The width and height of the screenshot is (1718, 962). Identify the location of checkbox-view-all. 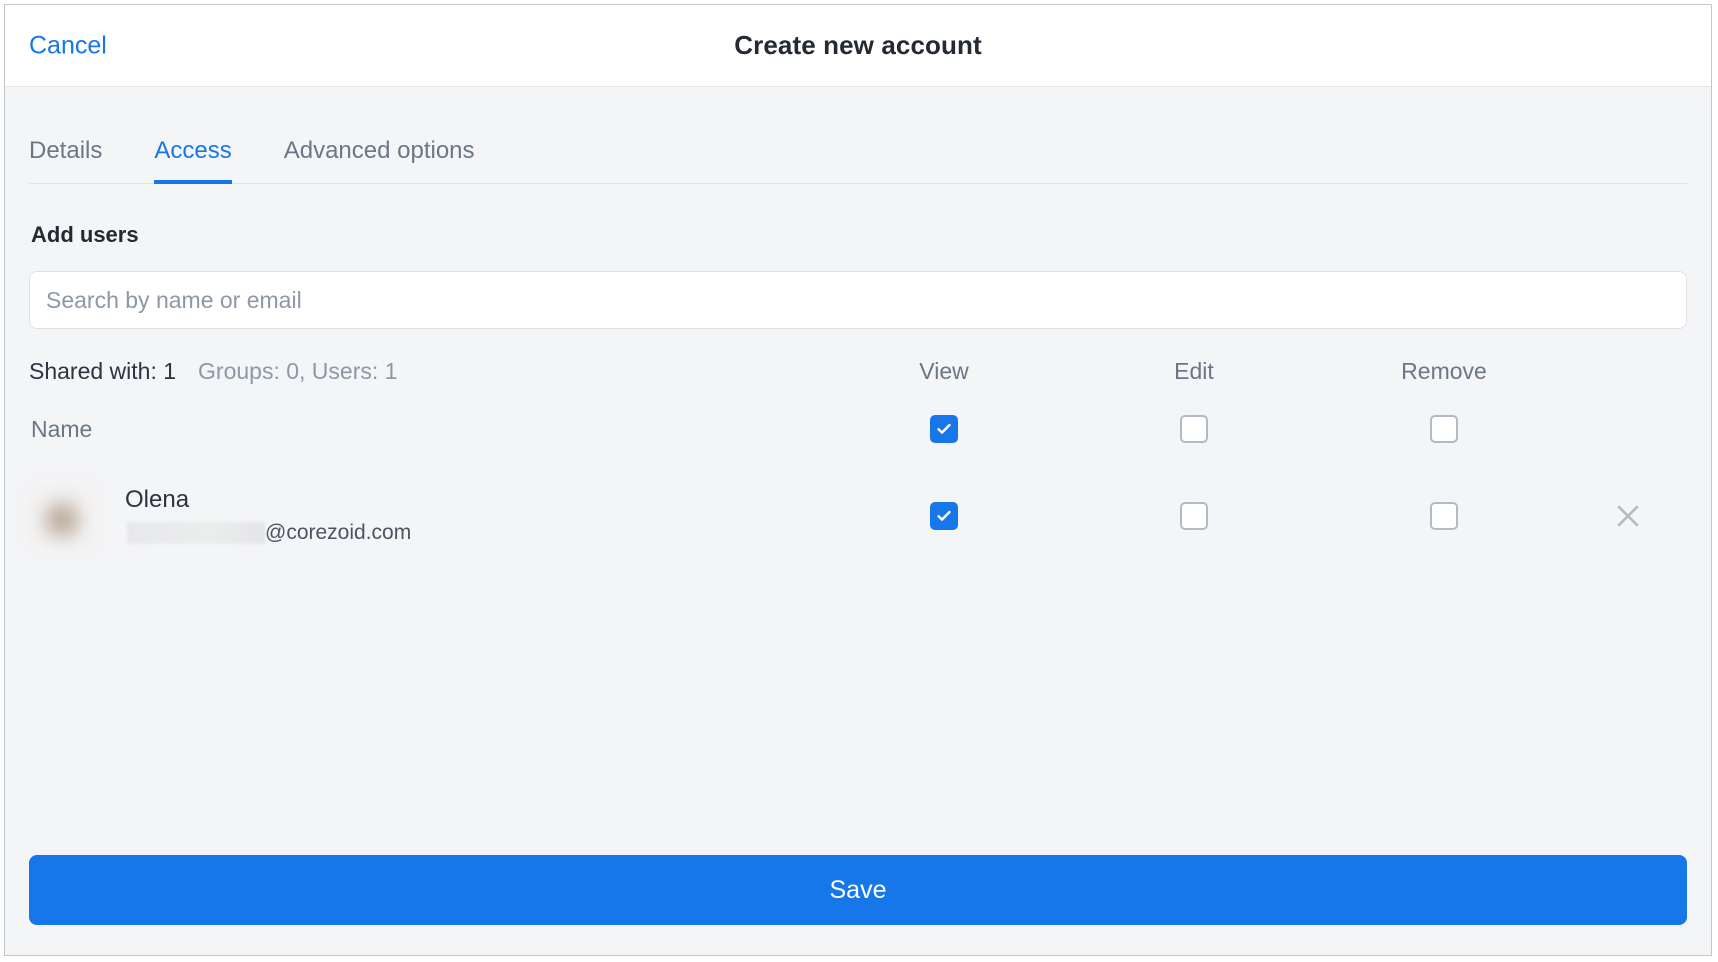
(944, 429).